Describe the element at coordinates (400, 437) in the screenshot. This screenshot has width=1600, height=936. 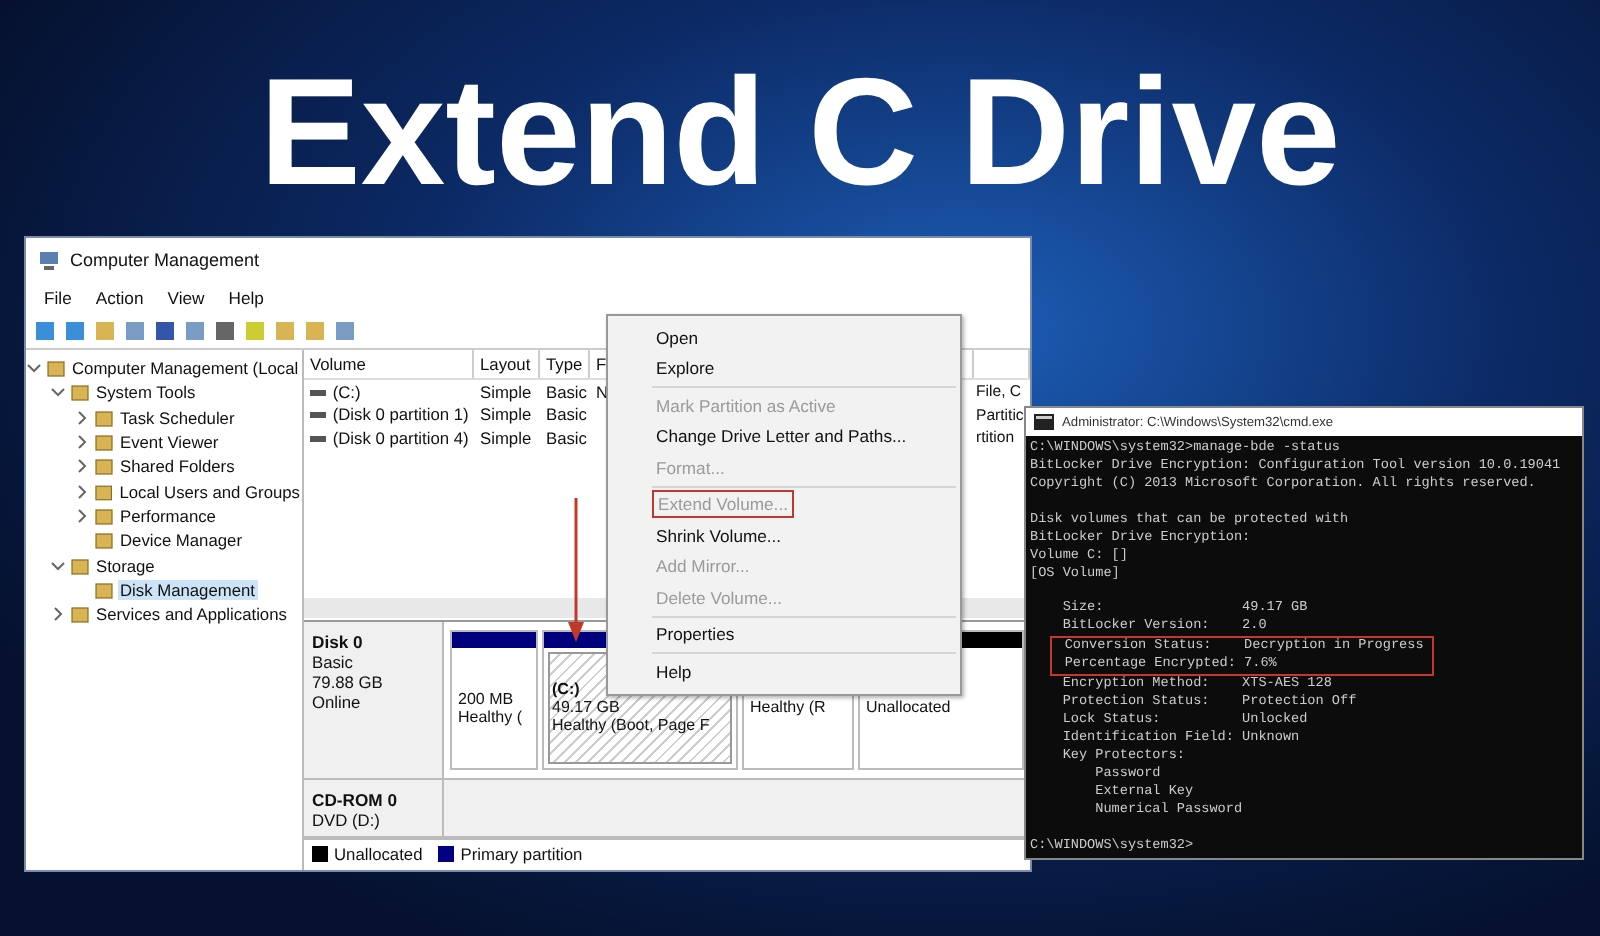
I see `table-cell: (Disk 0 partition 4)` at that location.